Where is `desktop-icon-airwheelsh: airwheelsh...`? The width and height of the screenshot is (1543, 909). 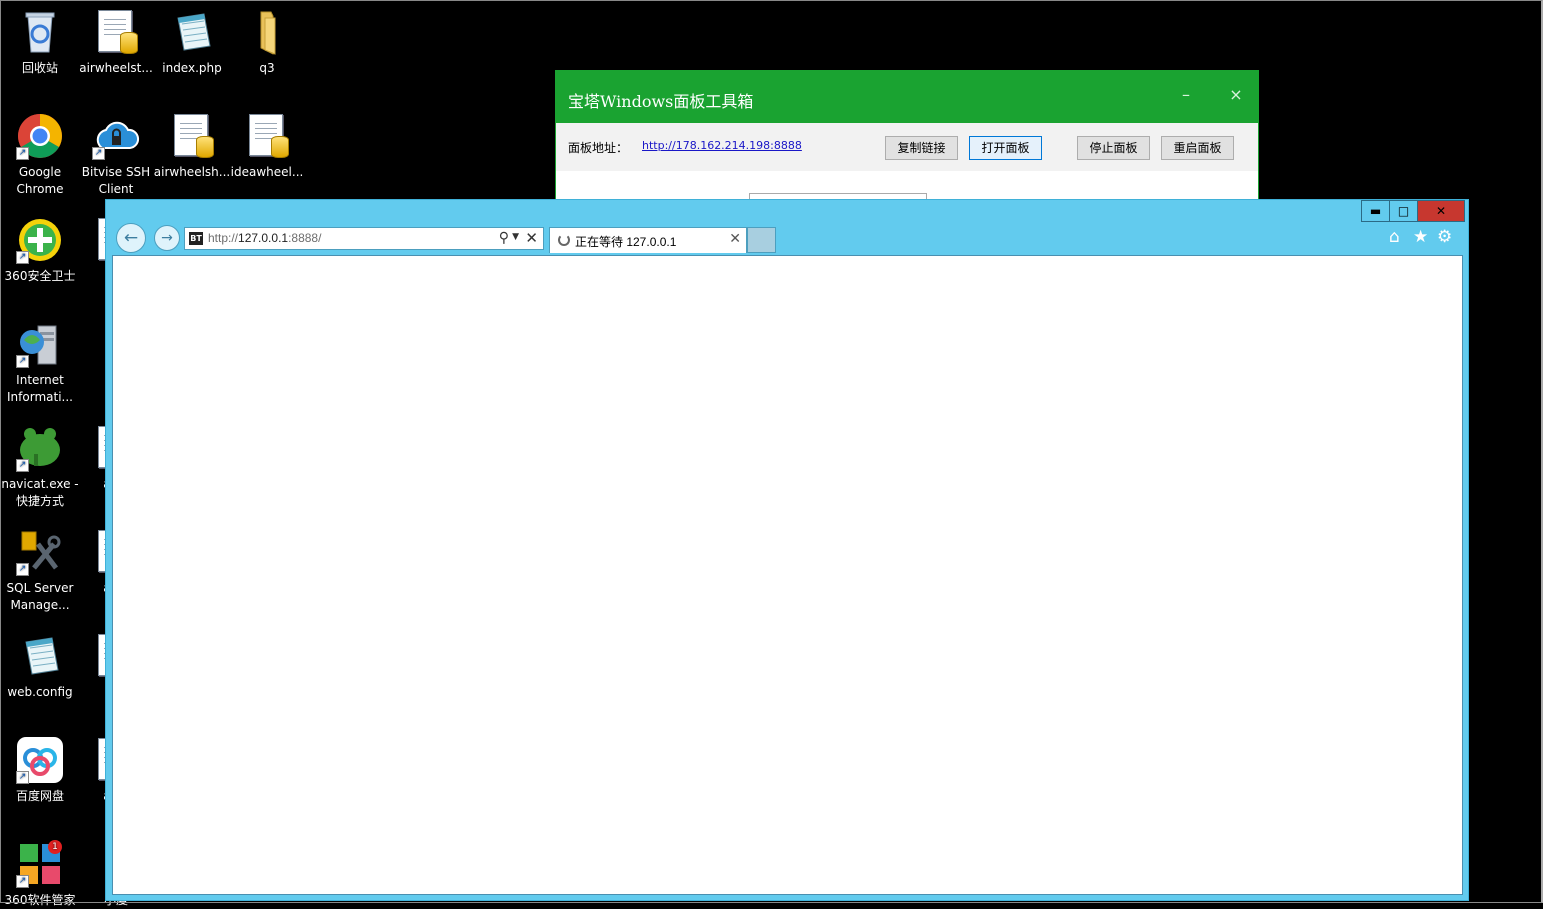 desktop-icon-airwheelsh: airwheelsh... is located at coordinates (192, 142).